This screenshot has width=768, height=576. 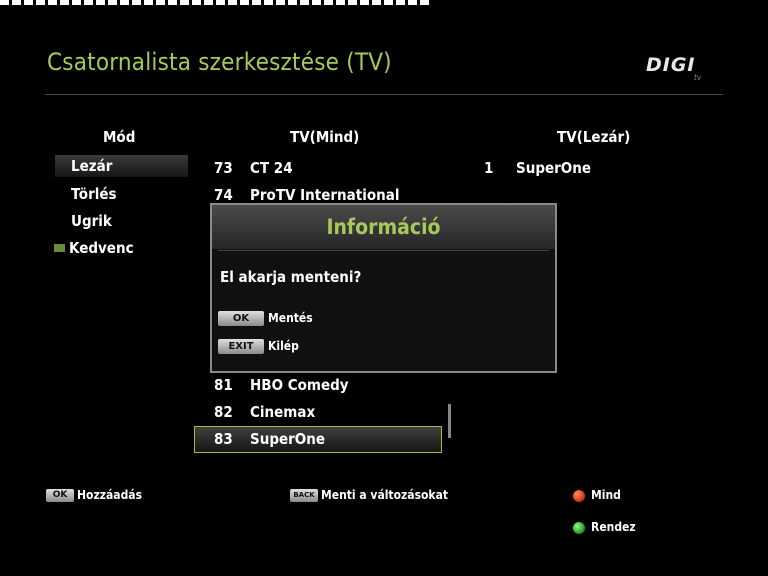 I want to click on dialog-title: Információ, so click(x=383, y=227).